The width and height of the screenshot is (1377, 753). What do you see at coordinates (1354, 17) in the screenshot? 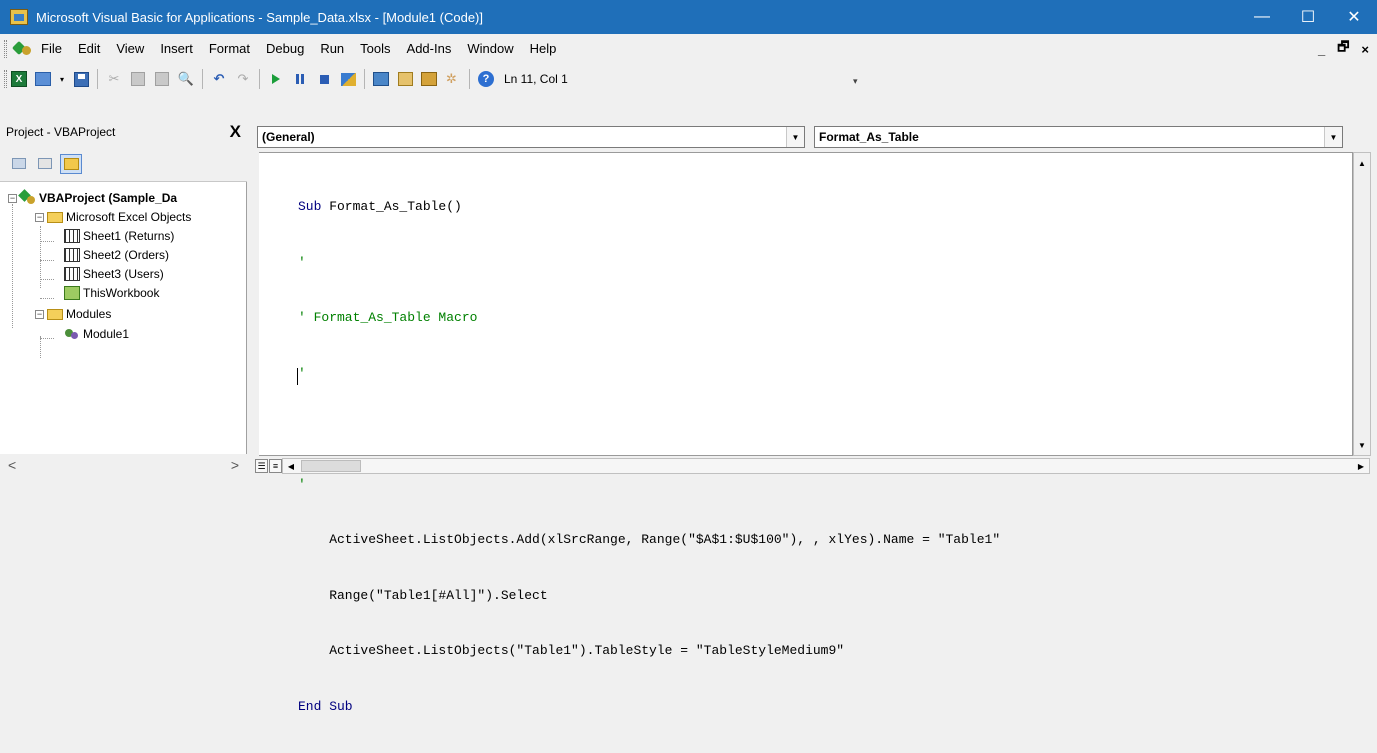
I see `close-button: ✕` at bounding box center [1354, 17].